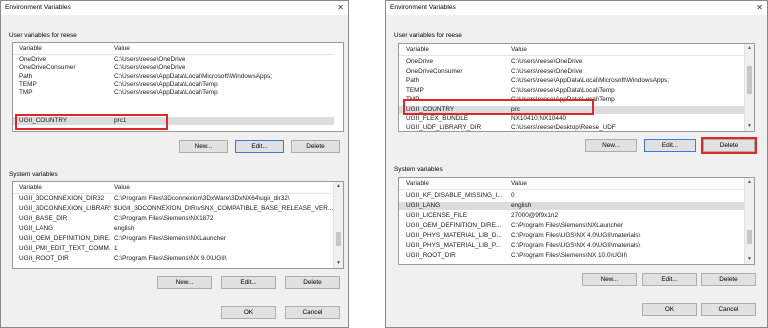 Image resolution: width=768 pixels, height=328 pixels. What do you see at coordinates (567, 225) in the screenshot?
I see `var-value: C:\Program Files\Siemens\NXLauncher` at bounding box center [567, 225].